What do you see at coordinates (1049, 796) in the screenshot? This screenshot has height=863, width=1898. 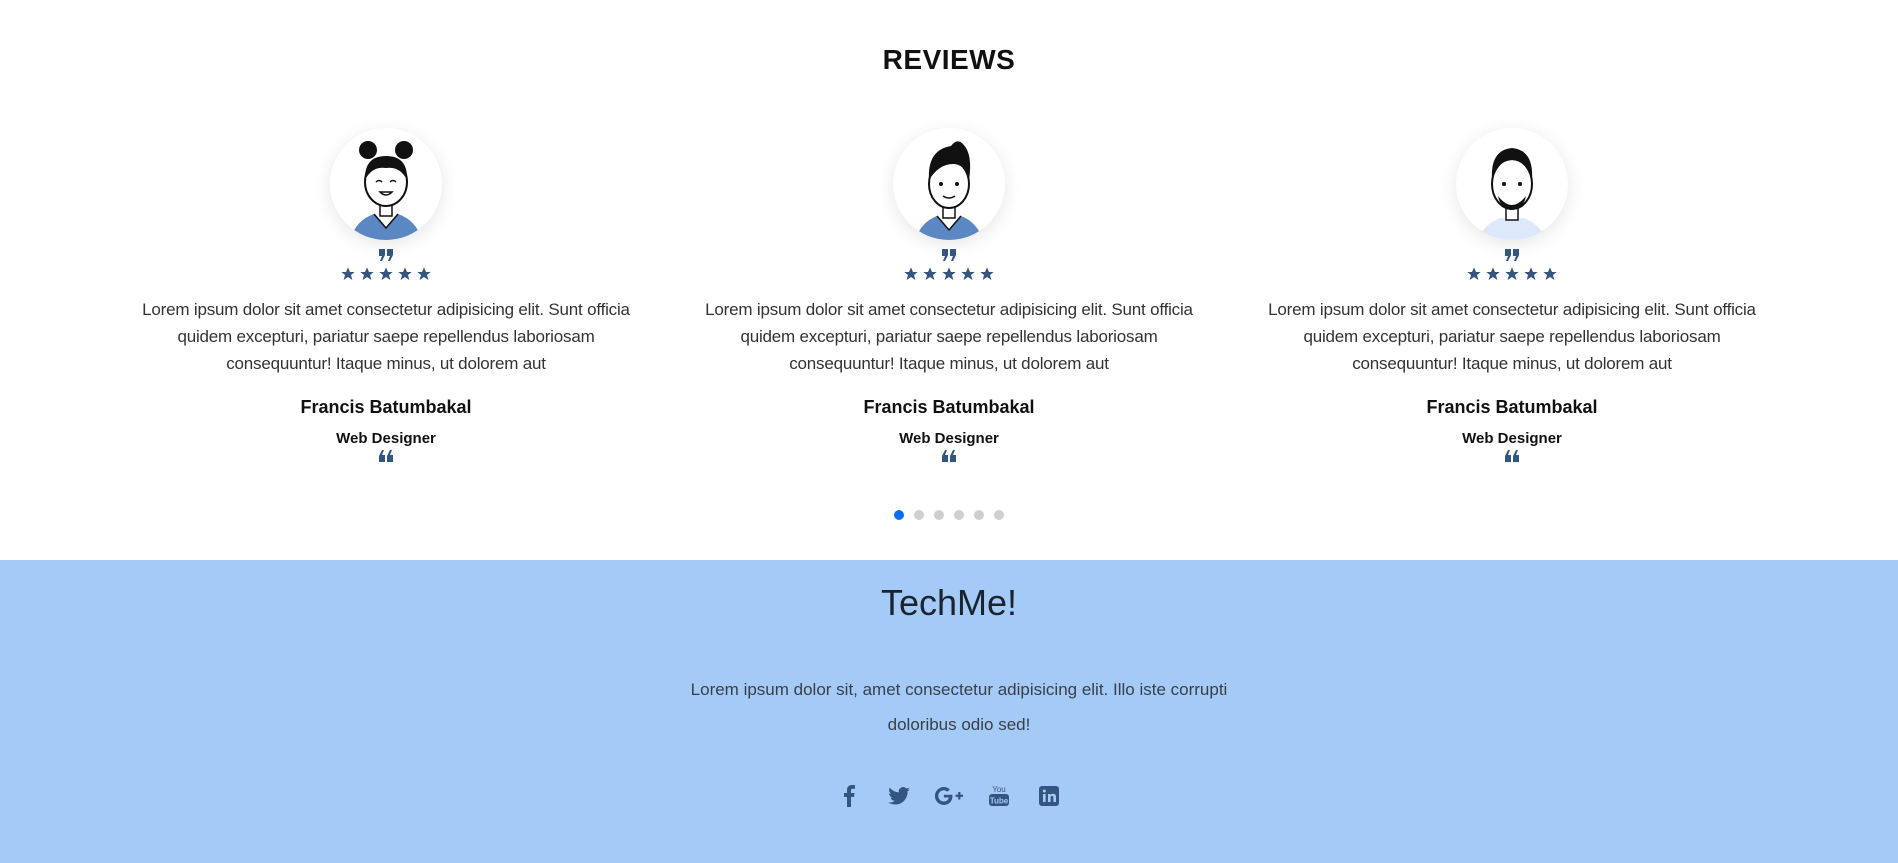 I see `linkedin-icon` at bounding box center [1049, 796].